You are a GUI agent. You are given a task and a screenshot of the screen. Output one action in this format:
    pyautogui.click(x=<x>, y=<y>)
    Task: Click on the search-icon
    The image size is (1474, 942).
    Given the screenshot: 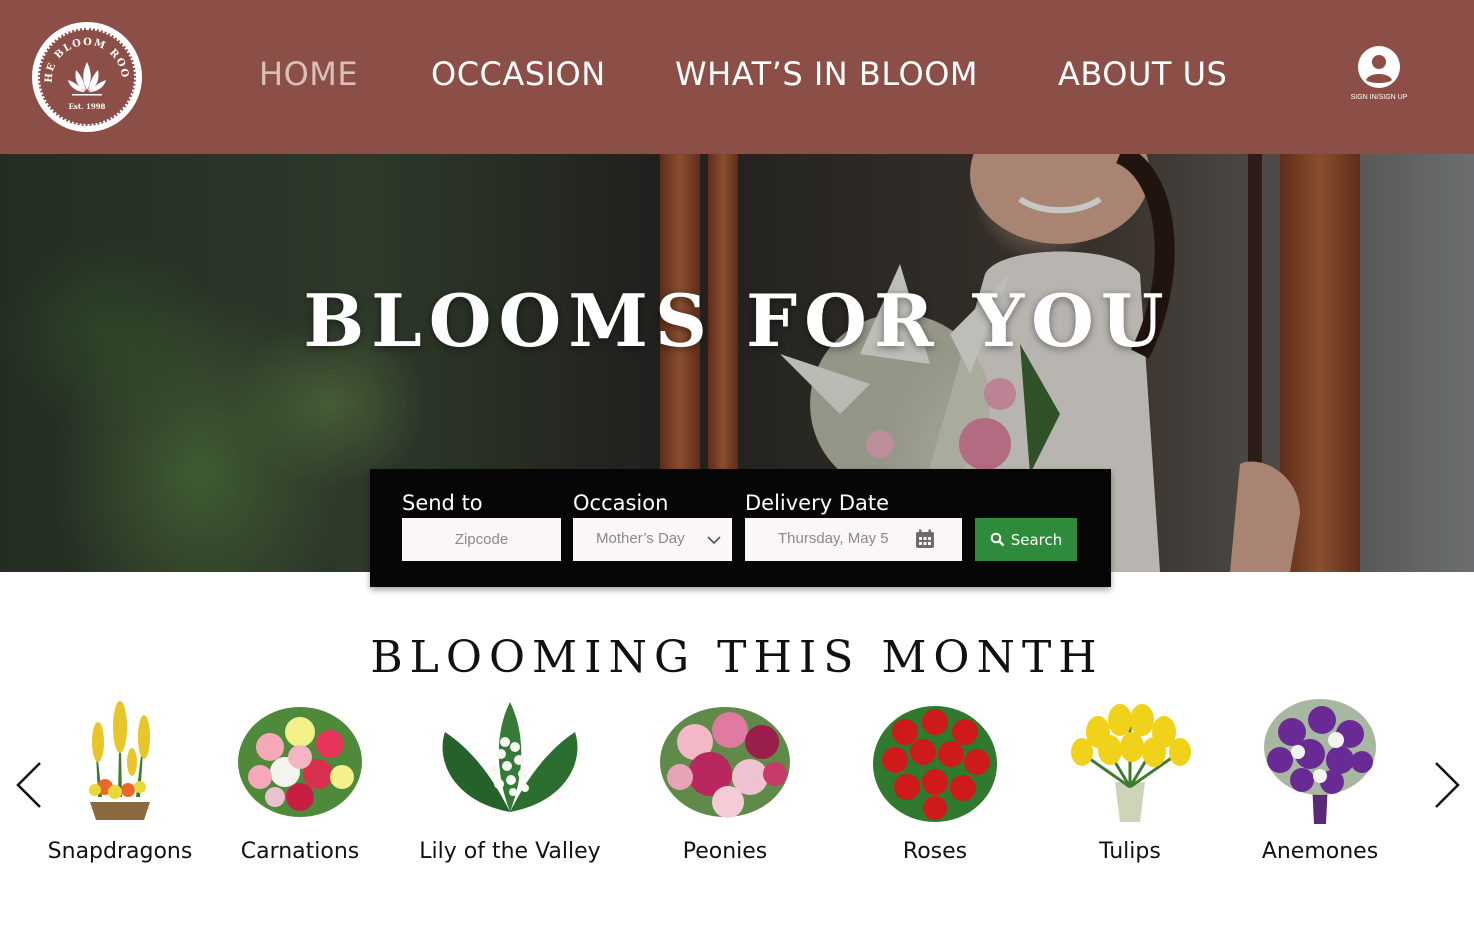 What is the action you would take?
    pyautogui.click(x=997, y=539)
    